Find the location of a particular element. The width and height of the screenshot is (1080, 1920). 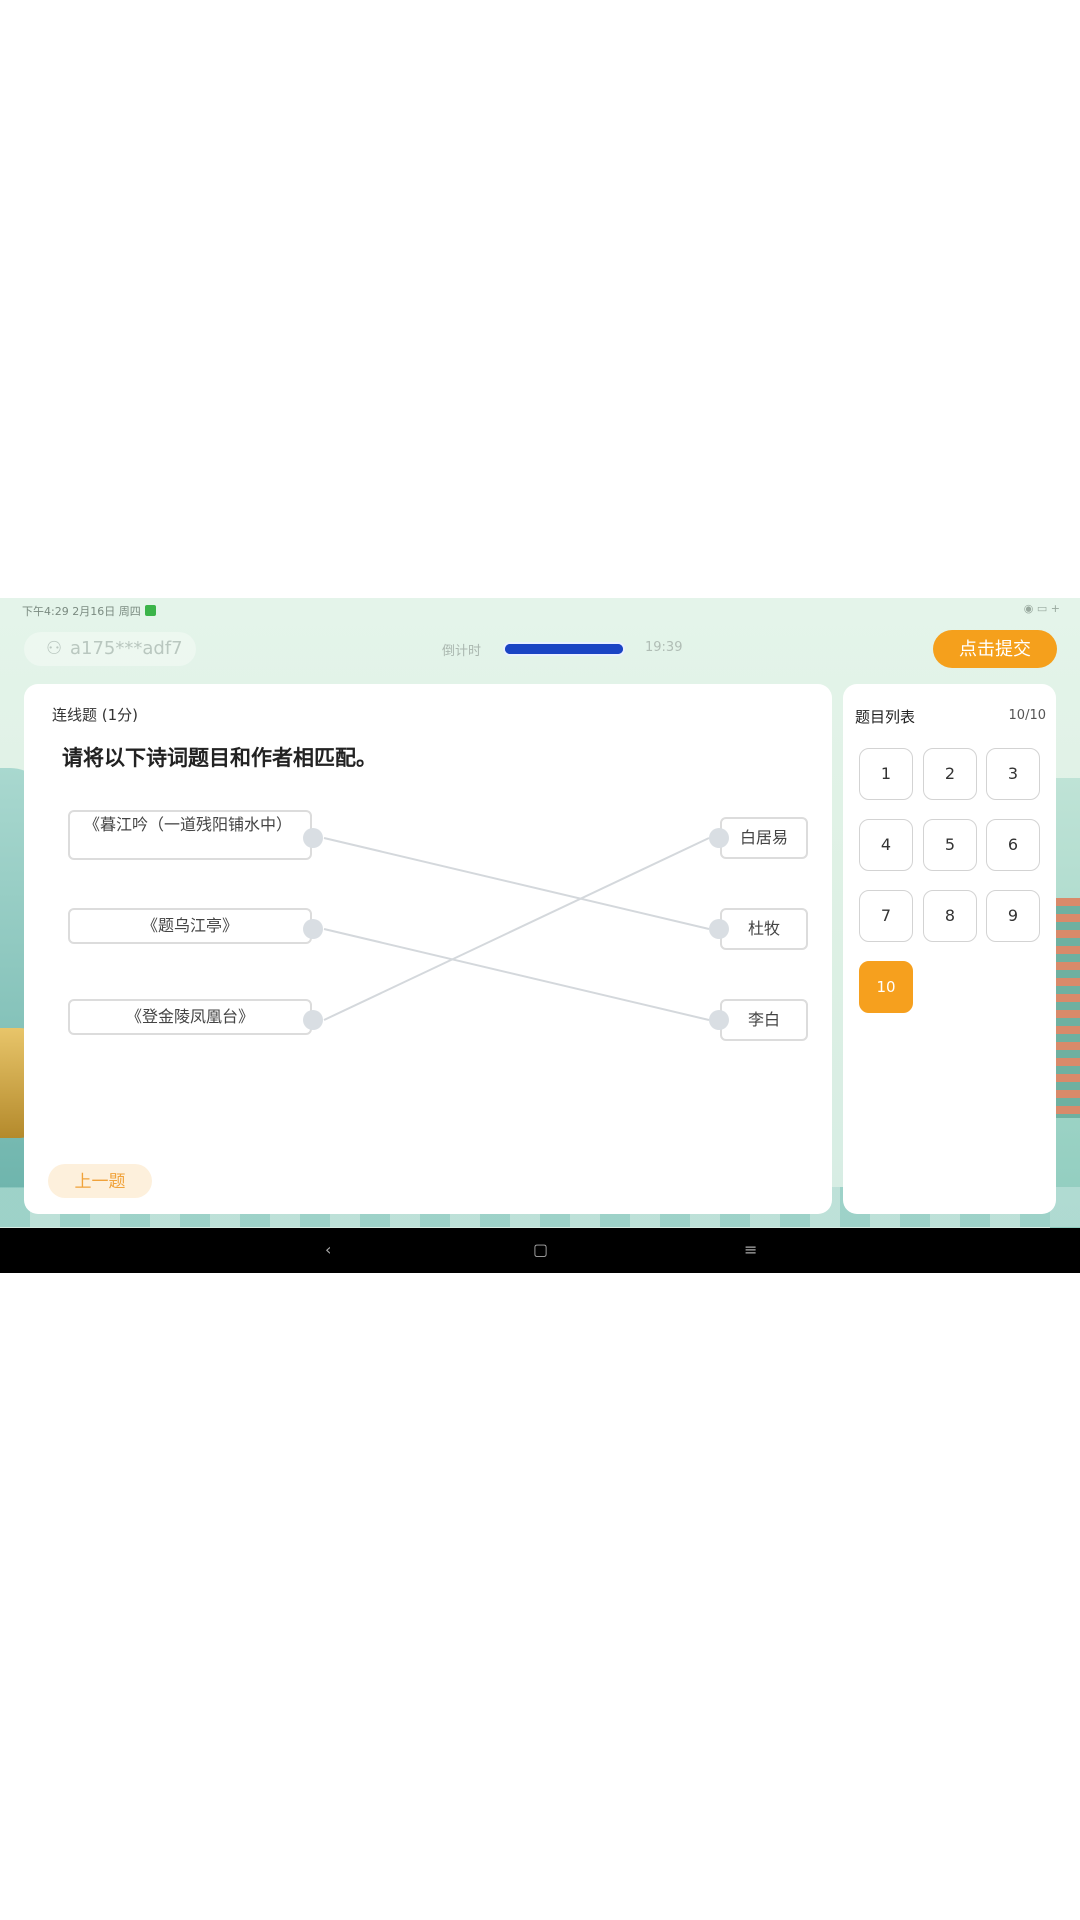

question-number-7: 7 is located at coordinates (886, 916).